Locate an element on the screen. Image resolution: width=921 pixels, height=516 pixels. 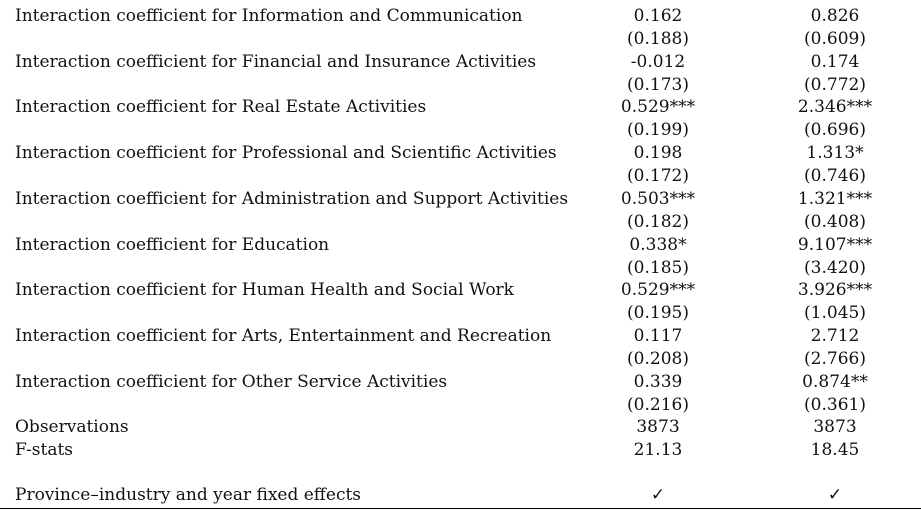
se-col1: (0.172) is located at coordinates (658, 176).